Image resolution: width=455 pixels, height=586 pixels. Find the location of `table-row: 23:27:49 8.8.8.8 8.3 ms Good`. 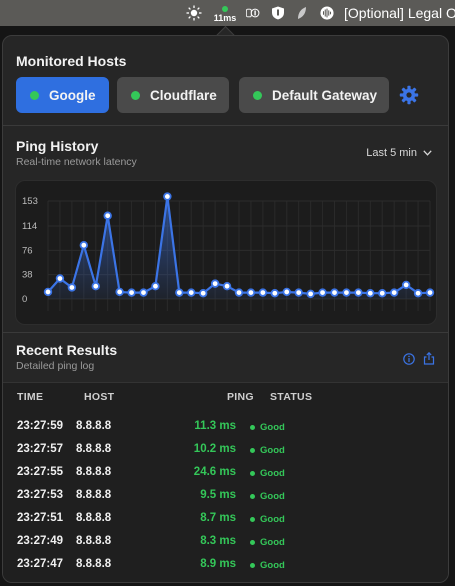

table-row: 23:27:49 8.8.8.8 8.3 ms Good is located at coordinates (225, 542).